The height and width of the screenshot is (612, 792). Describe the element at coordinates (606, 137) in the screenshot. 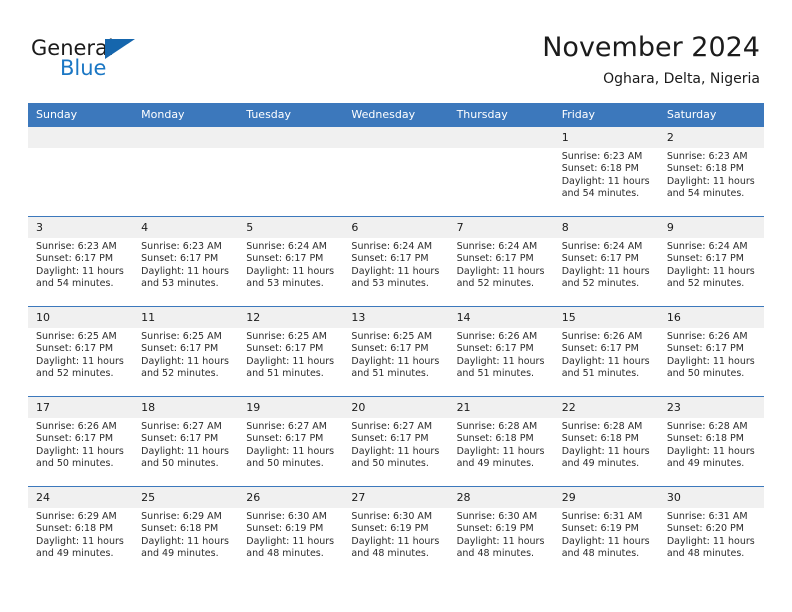

I see `day-number: 1` at that location.